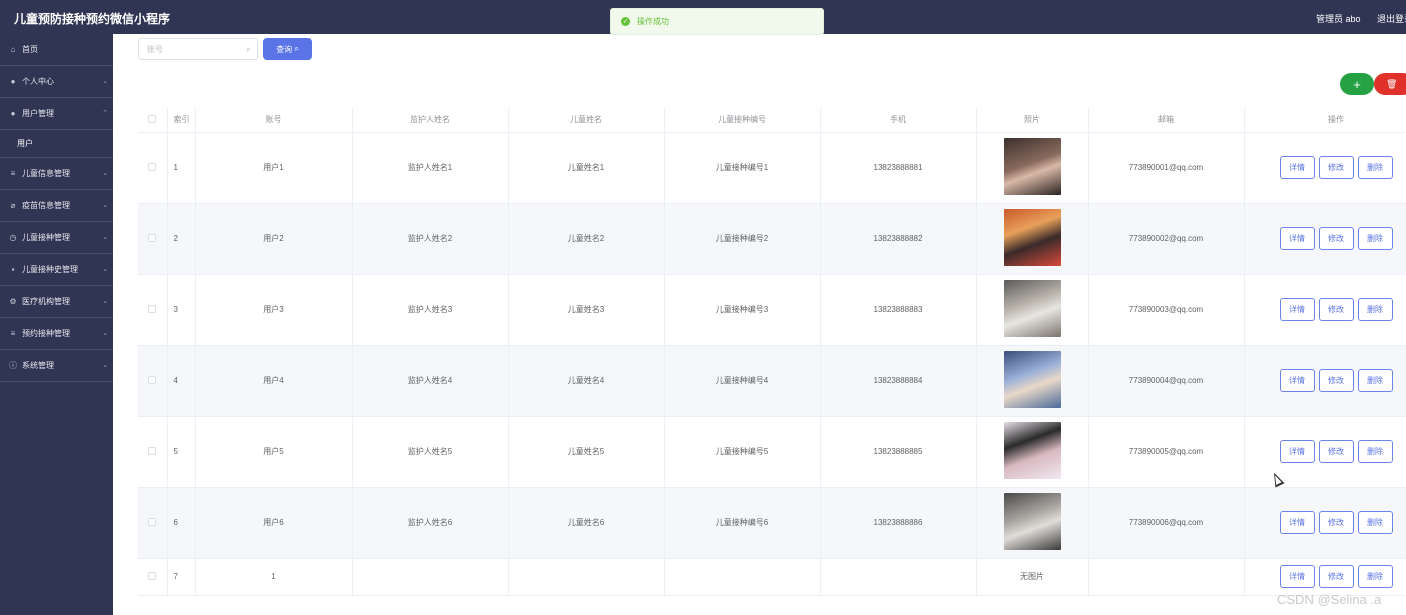 The image size is (1406, 615). I want to click on index-cell: 1, so click(181, 168).